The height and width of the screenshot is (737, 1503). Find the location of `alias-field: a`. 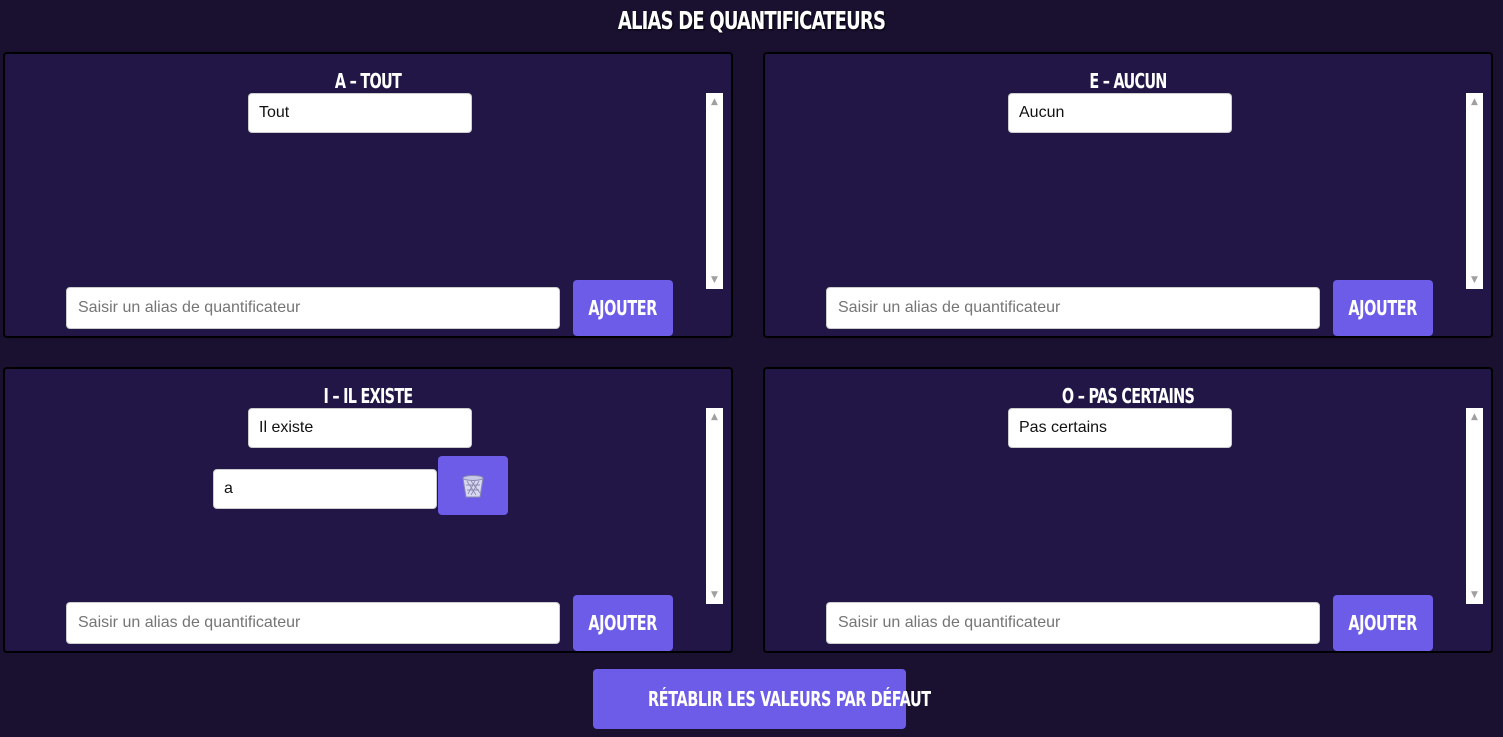

alias-field: a is located at coordinates (325, 489).